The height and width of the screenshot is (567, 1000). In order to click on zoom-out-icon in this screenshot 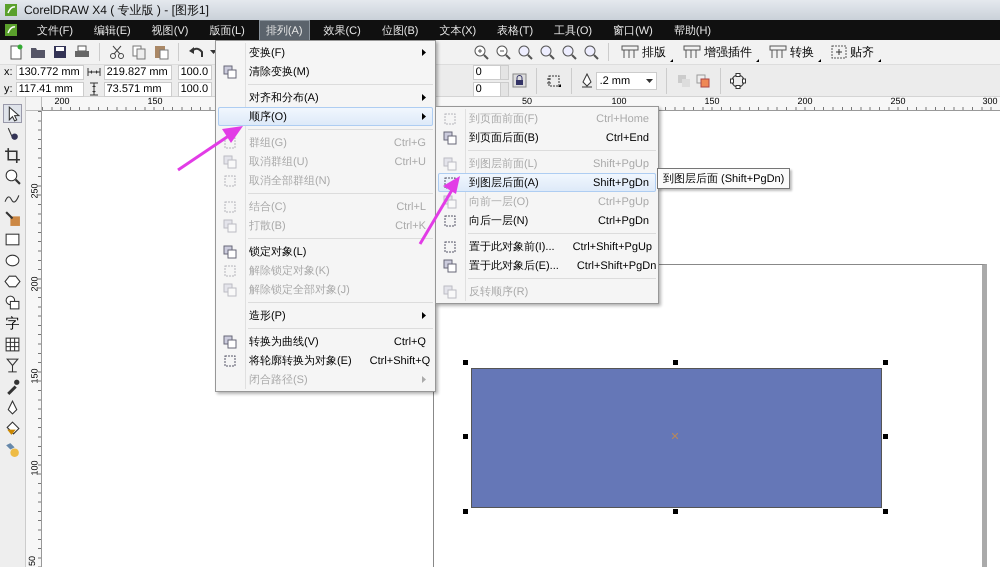, I will do `click(503, 52)`.